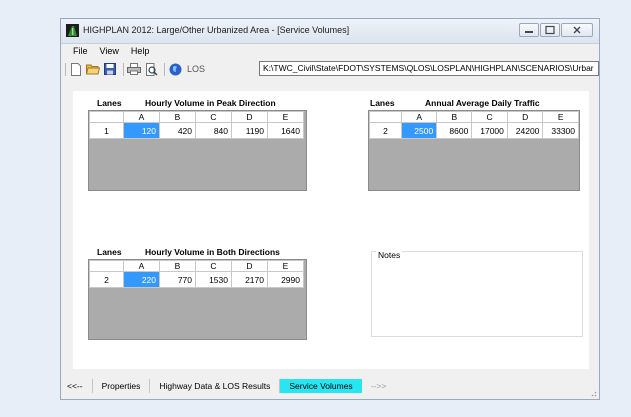 Image resolution: width=631 pixels, height=417 pixels. What do you see at coordinates (109, 252) in the screenshot?
I see `both-lanes-label: Lanes` at bounding box center [109, 252].